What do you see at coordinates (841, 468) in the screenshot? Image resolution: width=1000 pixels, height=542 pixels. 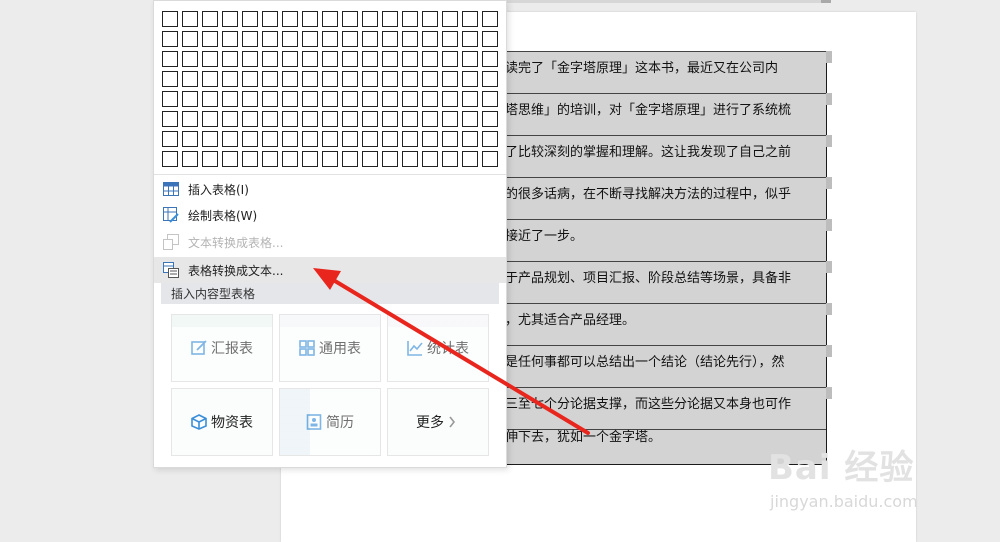 I see `watermark-brand: Bai 经验` at bounding box center [841, 468].